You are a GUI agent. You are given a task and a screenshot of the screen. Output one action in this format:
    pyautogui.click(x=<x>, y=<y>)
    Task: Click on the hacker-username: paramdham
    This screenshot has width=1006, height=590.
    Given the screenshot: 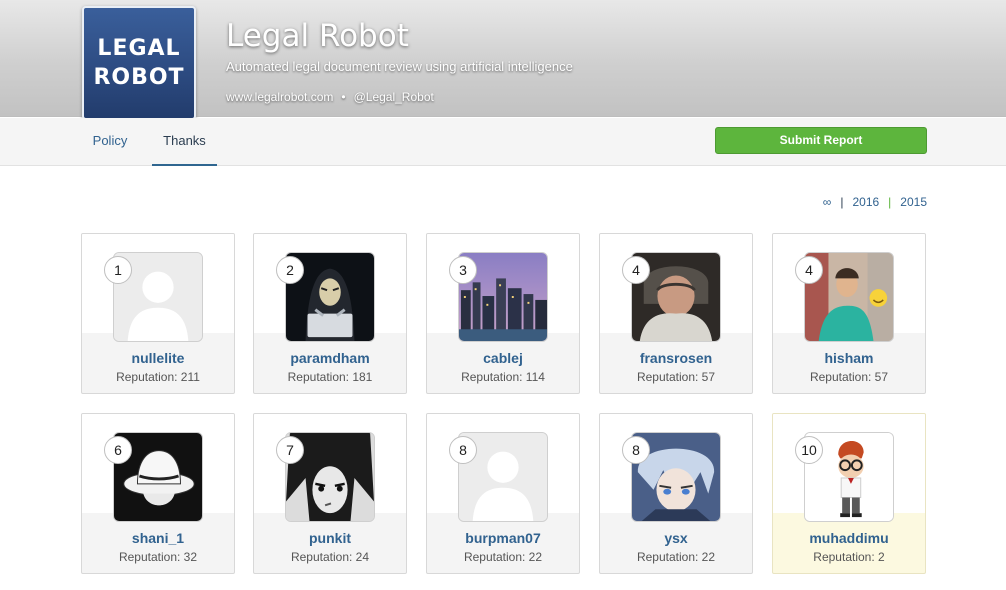 What is the action you would take?
    pyautogui.click(x=330, y=358)
    